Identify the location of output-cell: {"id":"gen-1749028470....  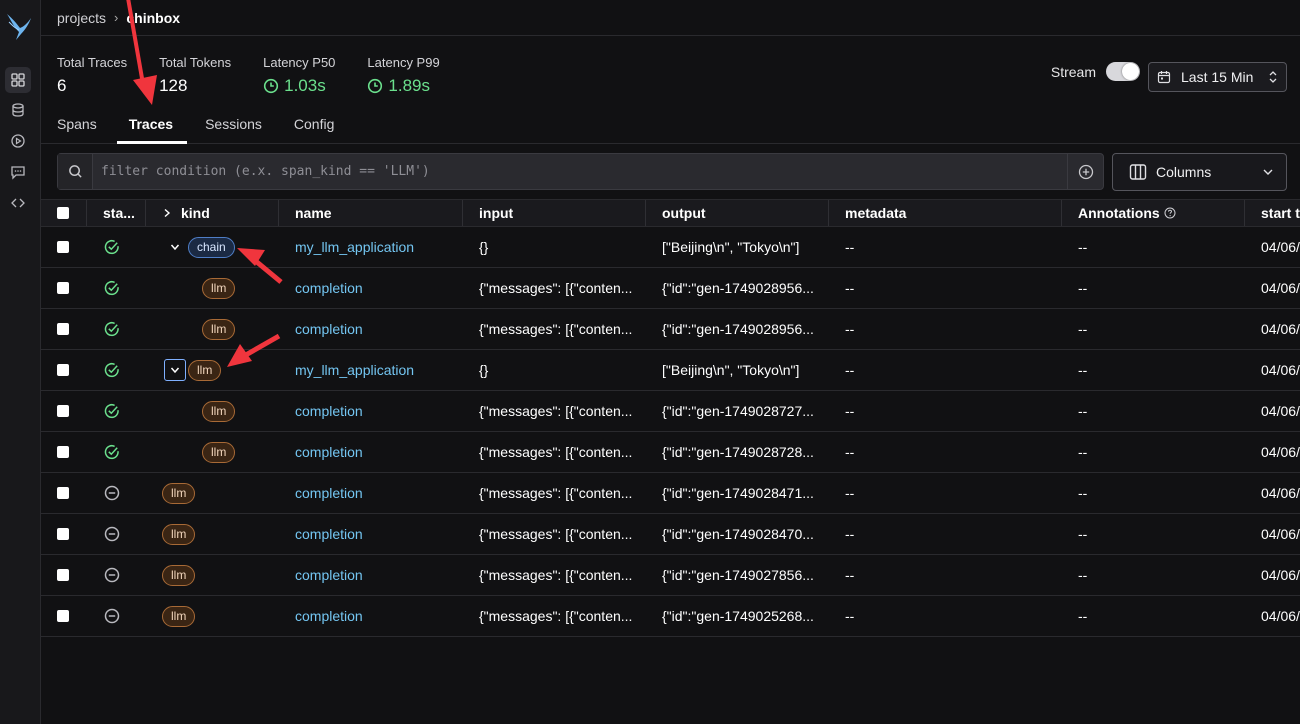
(738, 534).